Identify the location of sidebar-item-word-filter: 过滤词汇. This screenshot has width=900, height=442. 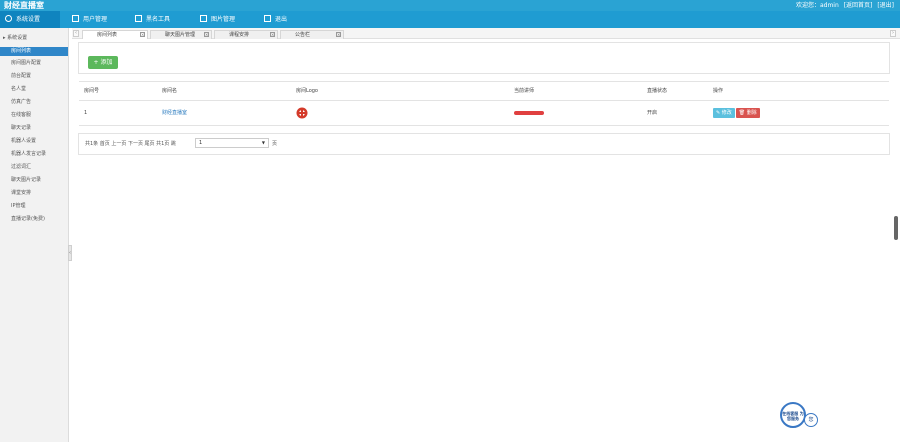
(21, 167).